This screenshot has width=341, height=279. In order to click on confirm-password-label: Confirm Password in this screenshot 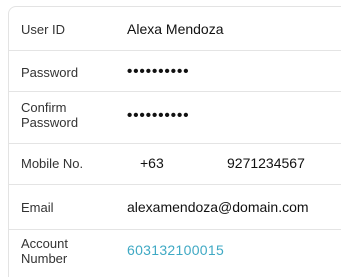, I will do `click(50, 115)`.